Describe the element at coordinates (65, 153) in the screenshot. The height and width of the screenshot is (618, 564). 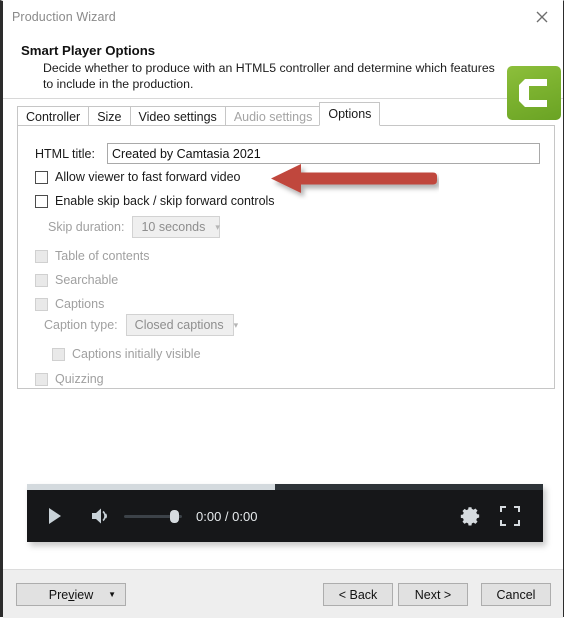
I see `html-title-label: HTML title:` at that location.